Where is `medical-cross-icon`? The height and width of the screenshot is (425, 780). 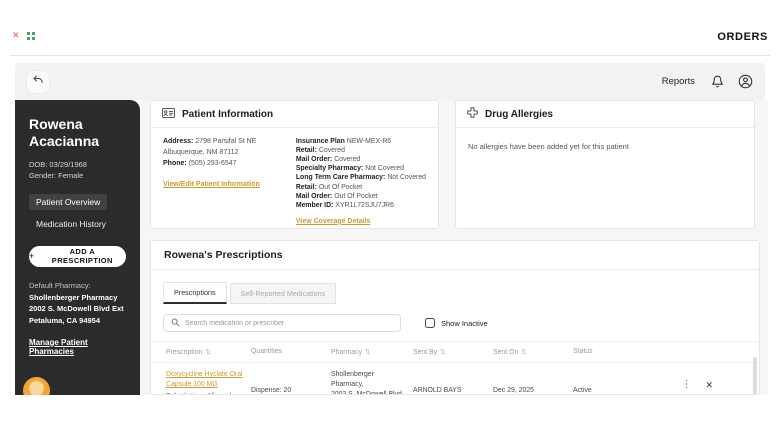 medical-cross-icon is located at coordinates (472, 114).